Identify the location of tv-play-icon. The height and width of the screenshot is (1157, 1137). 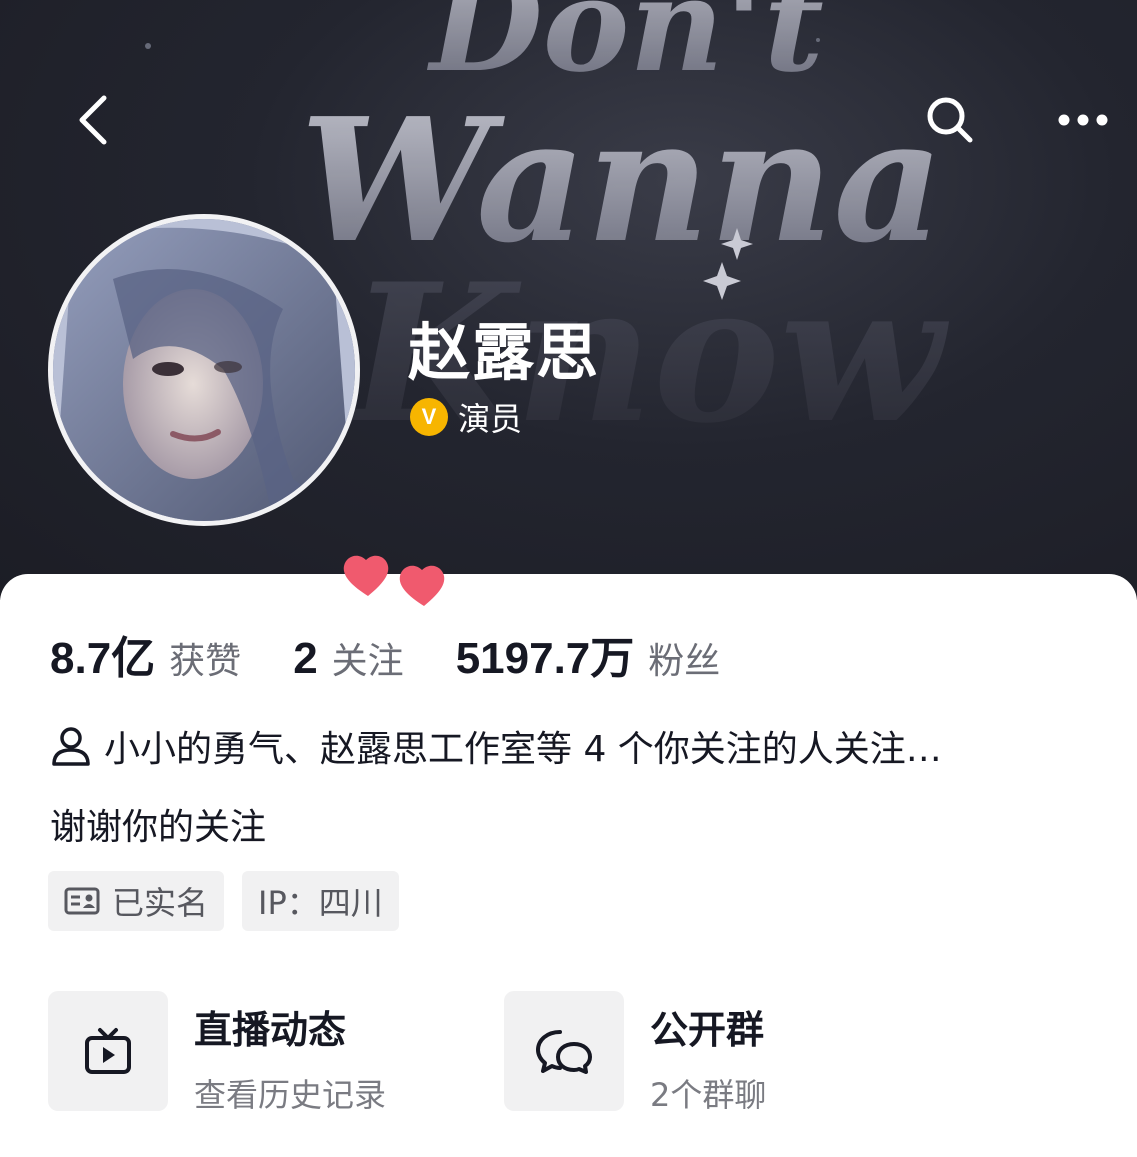
(108, 1051).